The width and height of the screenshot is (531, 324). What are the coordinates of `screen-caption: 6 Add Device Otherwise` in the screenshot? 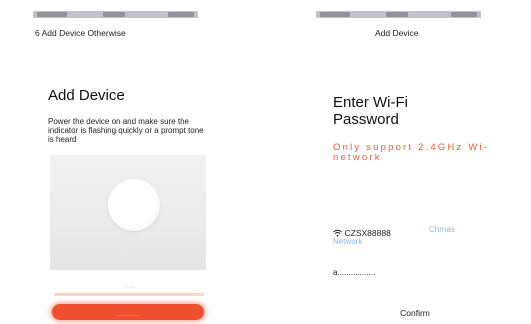 It's located at (80, 33).